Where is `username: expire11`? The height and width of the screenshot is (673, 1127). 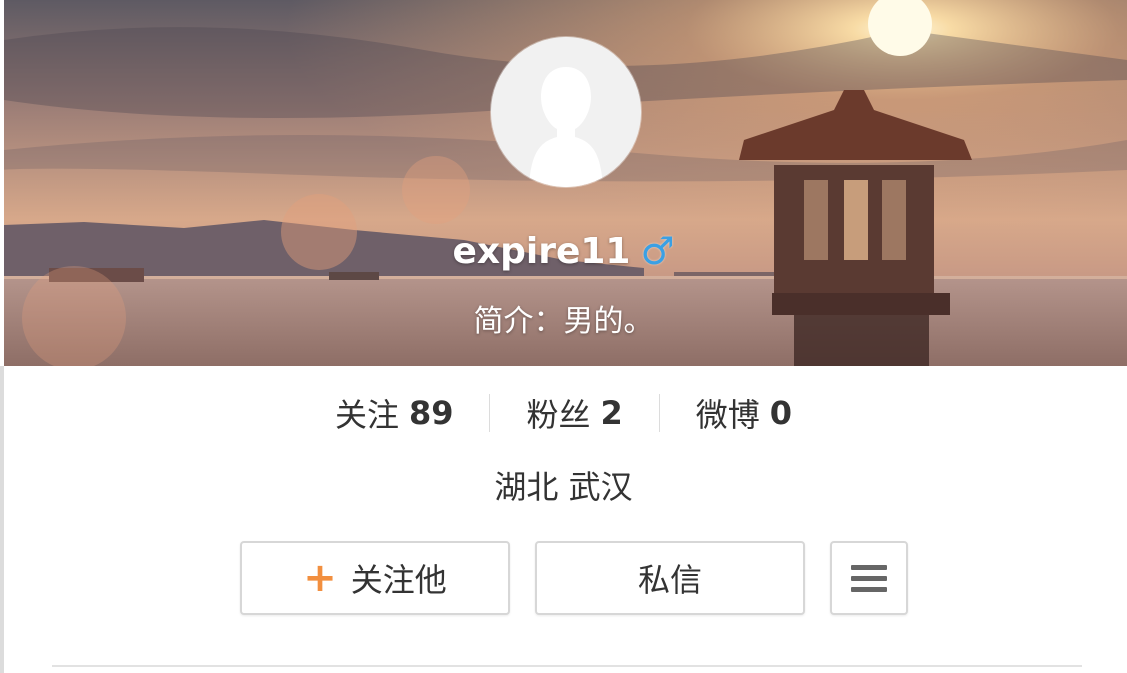 username: expire11 is located at coordinates (541, 251).